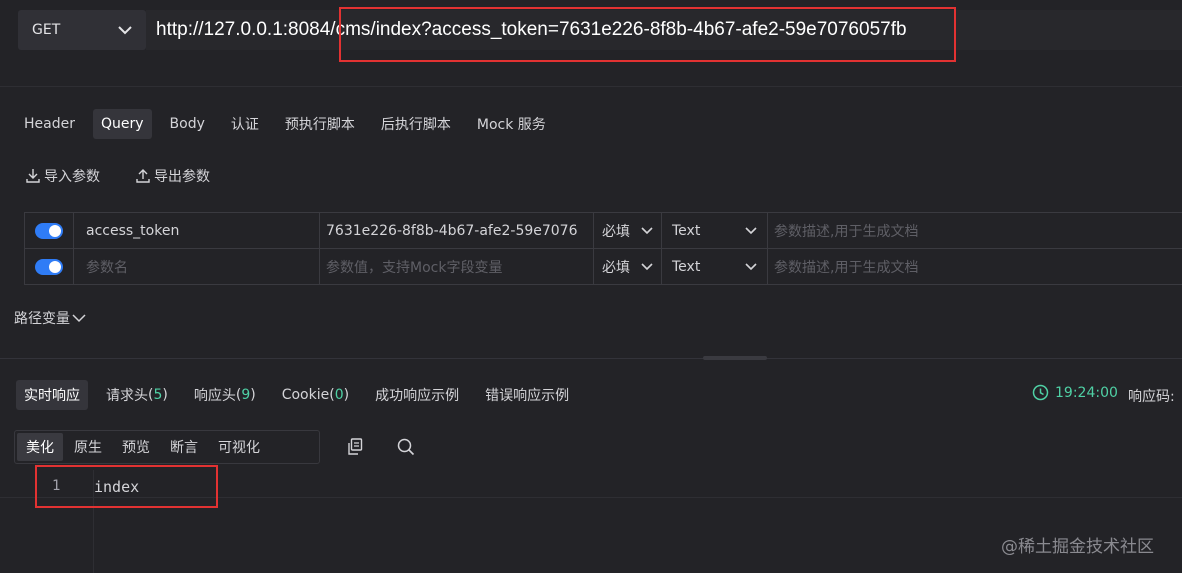  I want to click on param-value-placeholder: 参数值，支持Mock字段变量, so click(414, 267).